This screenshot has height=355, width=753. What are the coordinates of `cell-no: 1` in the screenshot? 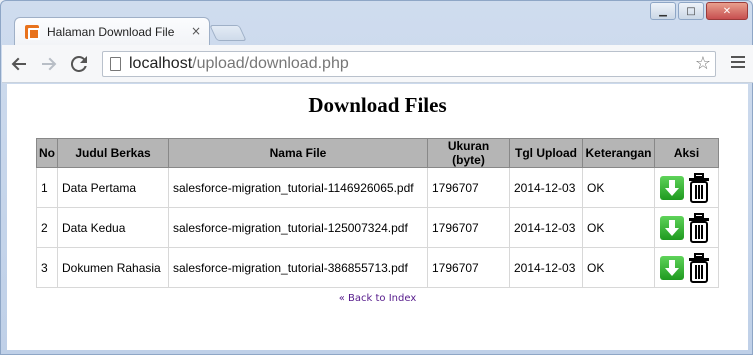 It's located at (47, 187).